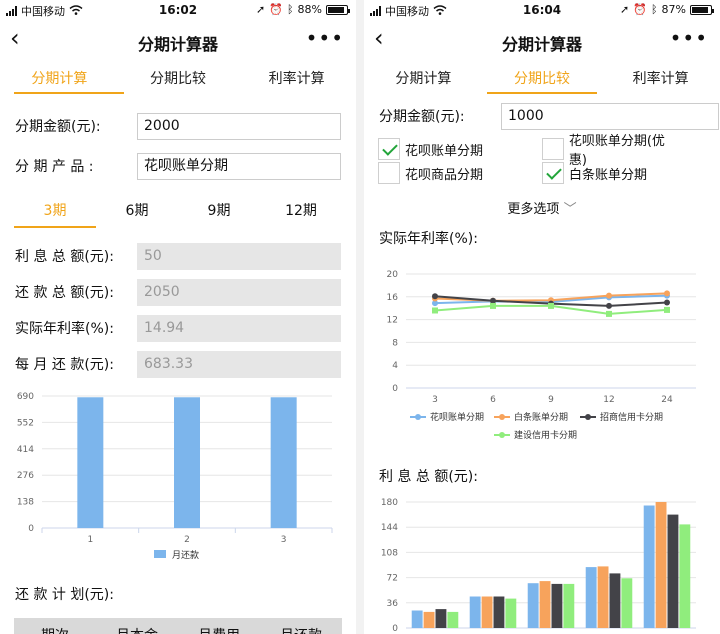 The image size is (720, 634). Describe the element at coordinates (239, 166) in the screenshot. I see `product-select: 花呗账单分期` at that location.